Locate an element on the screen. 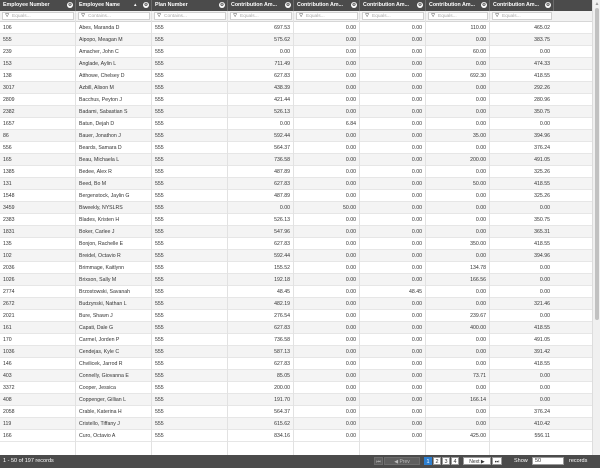 The width and height of the screenshot is (600, 468). last-page-button: ⏭ is located at coordinates (497, 461).